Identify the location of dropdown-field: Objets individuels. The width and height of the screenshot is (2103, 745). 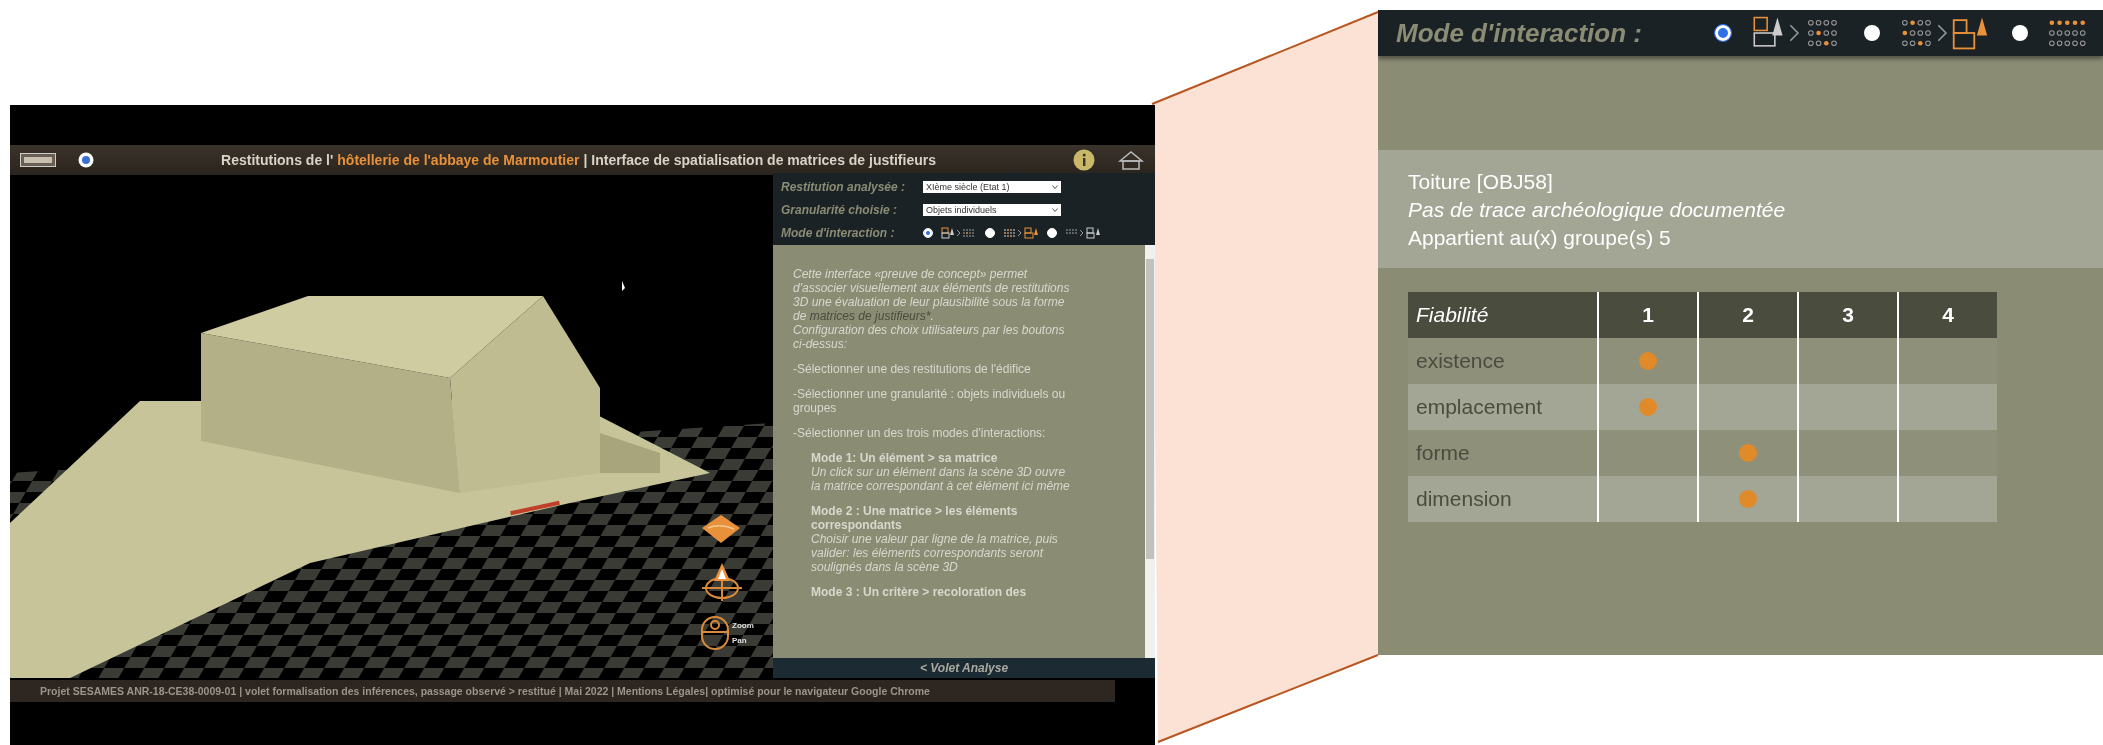
(992, 210).